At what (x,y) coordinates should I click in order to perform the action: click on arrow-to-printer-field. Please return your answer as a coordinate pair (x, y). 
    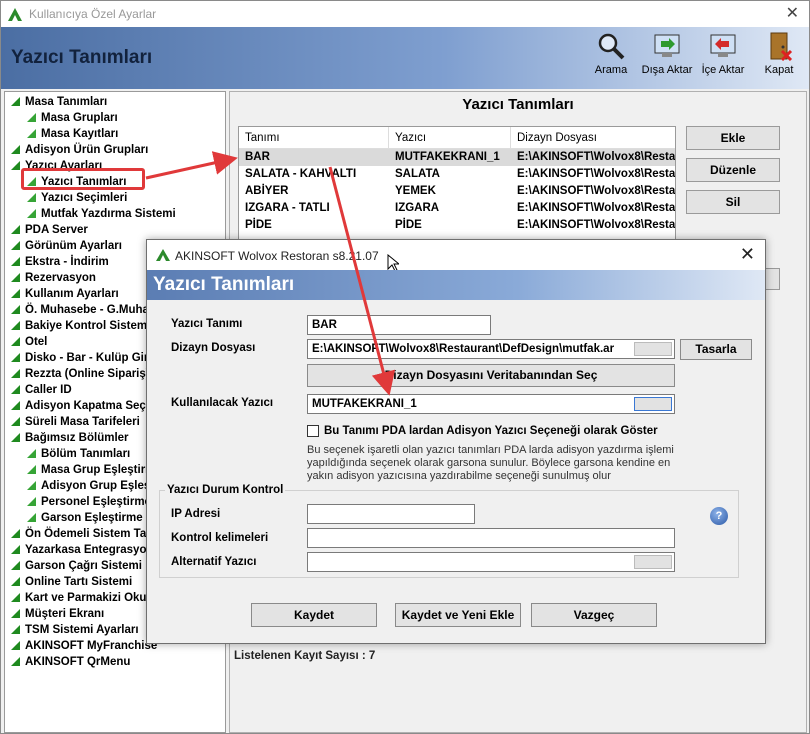
    Looking at the image, I should click on (362, 281).